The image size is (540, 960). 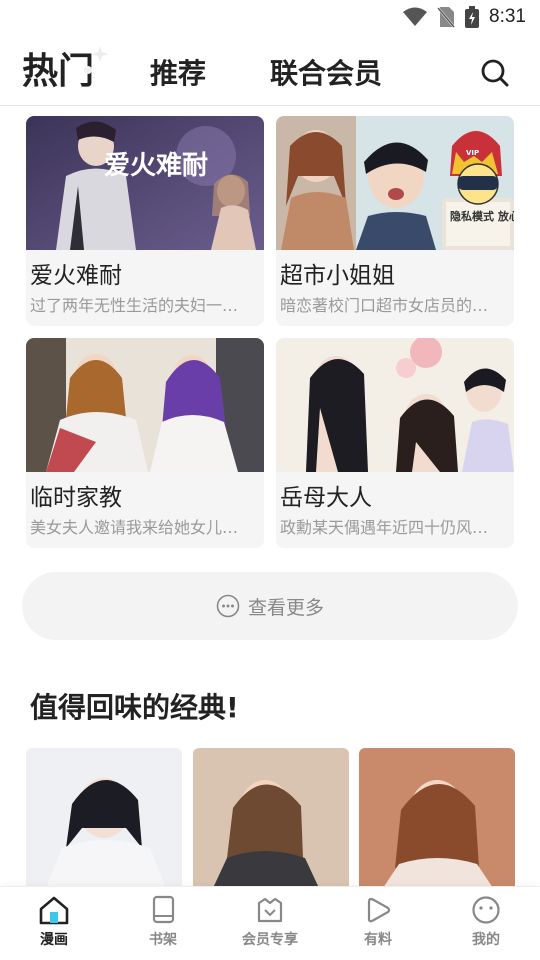 I want to click on comic-cover: VIP 隐私模式 放心看, so click(x=395, y=183).